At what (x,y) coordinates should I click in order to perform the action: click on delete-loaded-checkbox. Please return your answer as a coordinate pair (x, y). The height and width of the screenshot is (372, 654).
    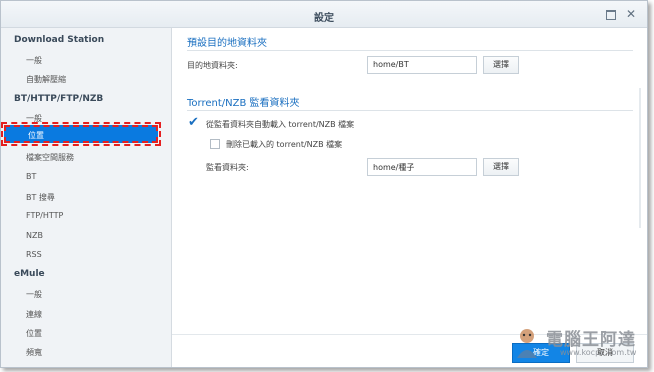
    Looking at the image, I should click on (215, 144).